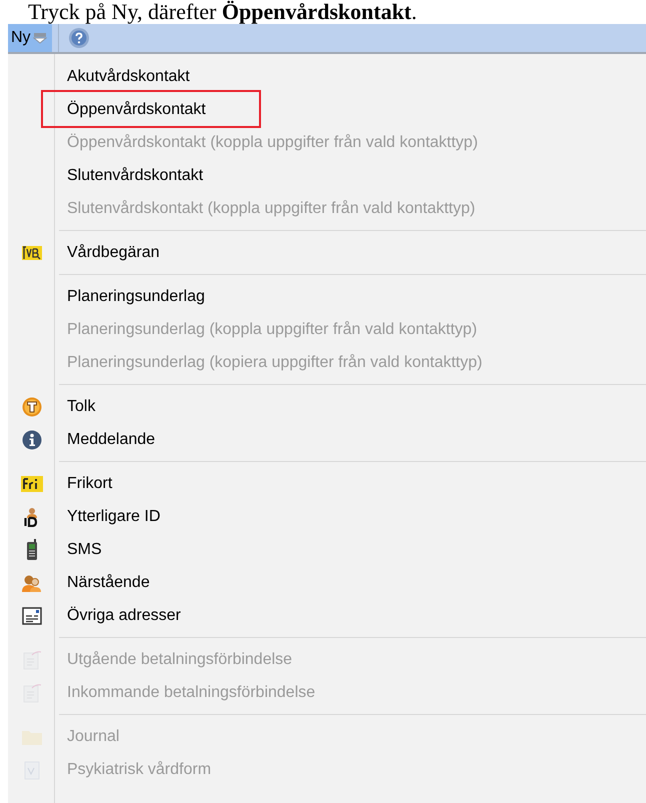 The height and width of the screenshot is (803, 646). I want to click on fri-icon, so click(31, 484).